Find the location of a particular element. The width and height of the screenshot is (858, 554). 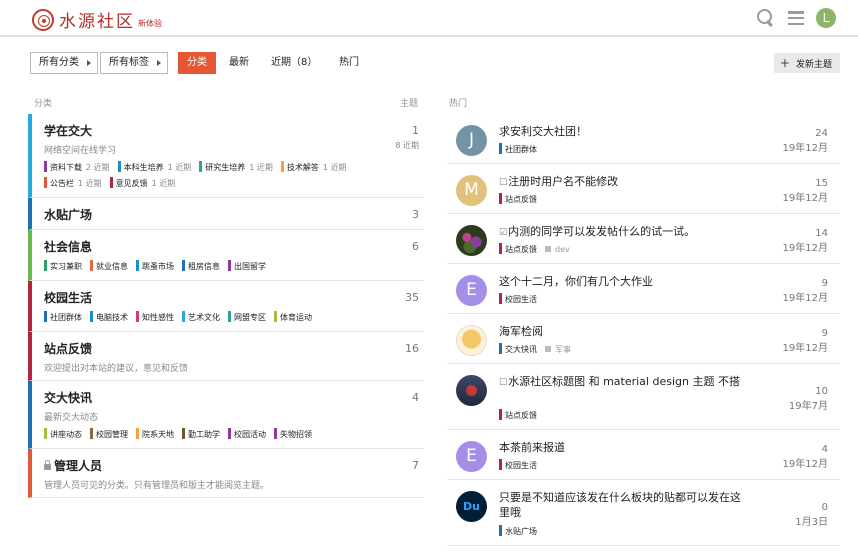

topic-title: ☐水源社区标题图 和 material design 主题 不搭 is located at coordinates (624, 382).